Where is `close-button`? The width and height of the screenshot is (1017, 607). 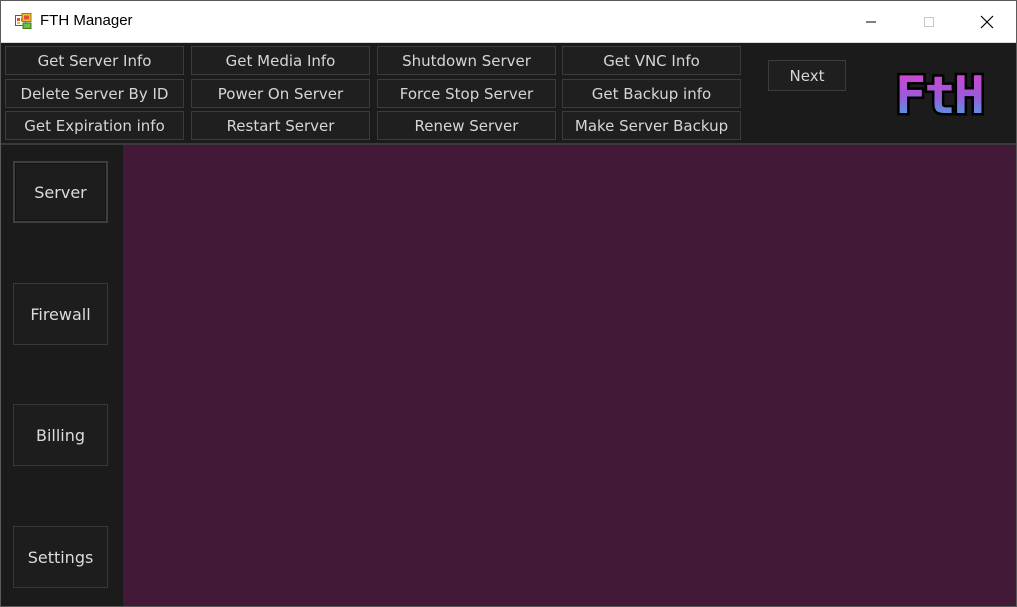 close-button is located at coordinates (987, 21).